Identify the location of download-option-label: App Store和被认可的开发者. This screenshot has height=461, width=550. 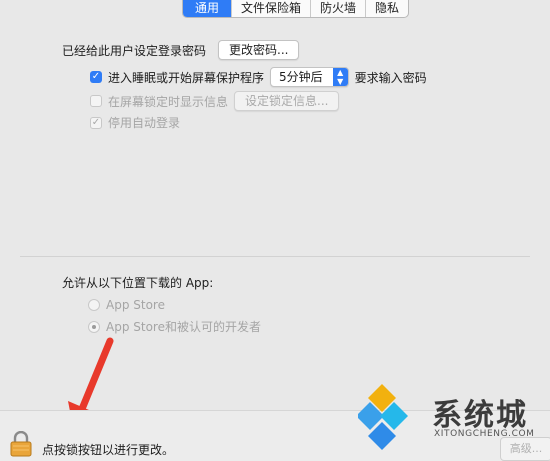
(183, 327).